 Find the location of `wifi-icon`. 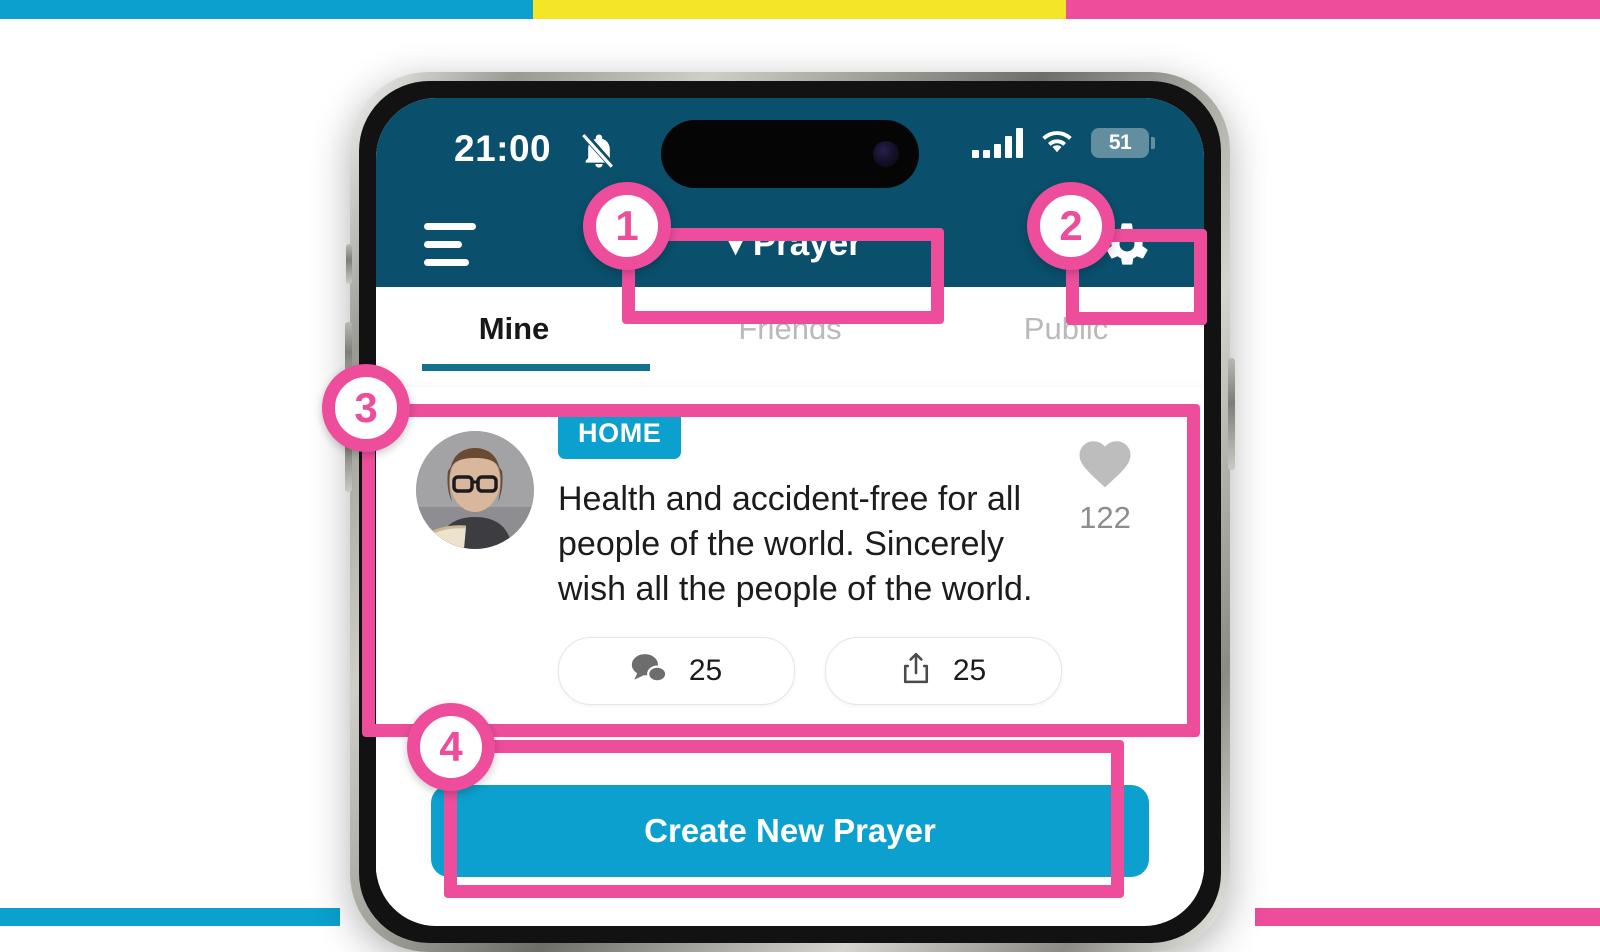

wifi-icon is located at coordinates (1057, 142).